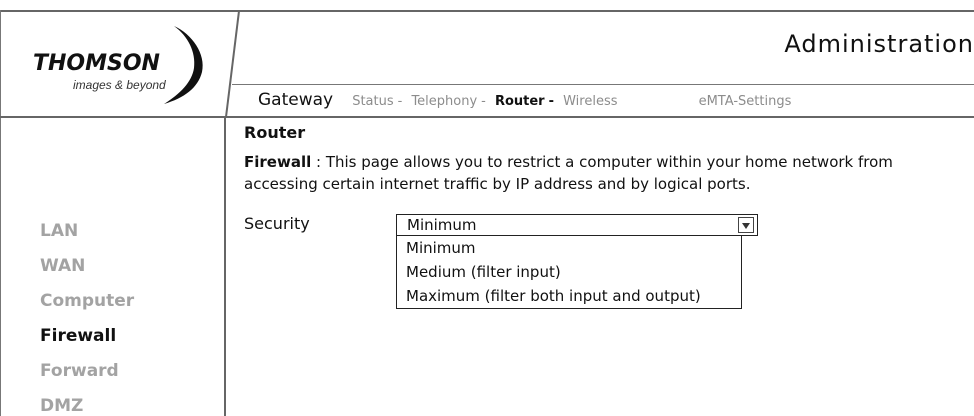 Image resolution: width=974 pixels, height=416 pixels. Describe the element at coordinates (295, 100) in the screenshot. I see `nav-gateway: Gateway` at that location.